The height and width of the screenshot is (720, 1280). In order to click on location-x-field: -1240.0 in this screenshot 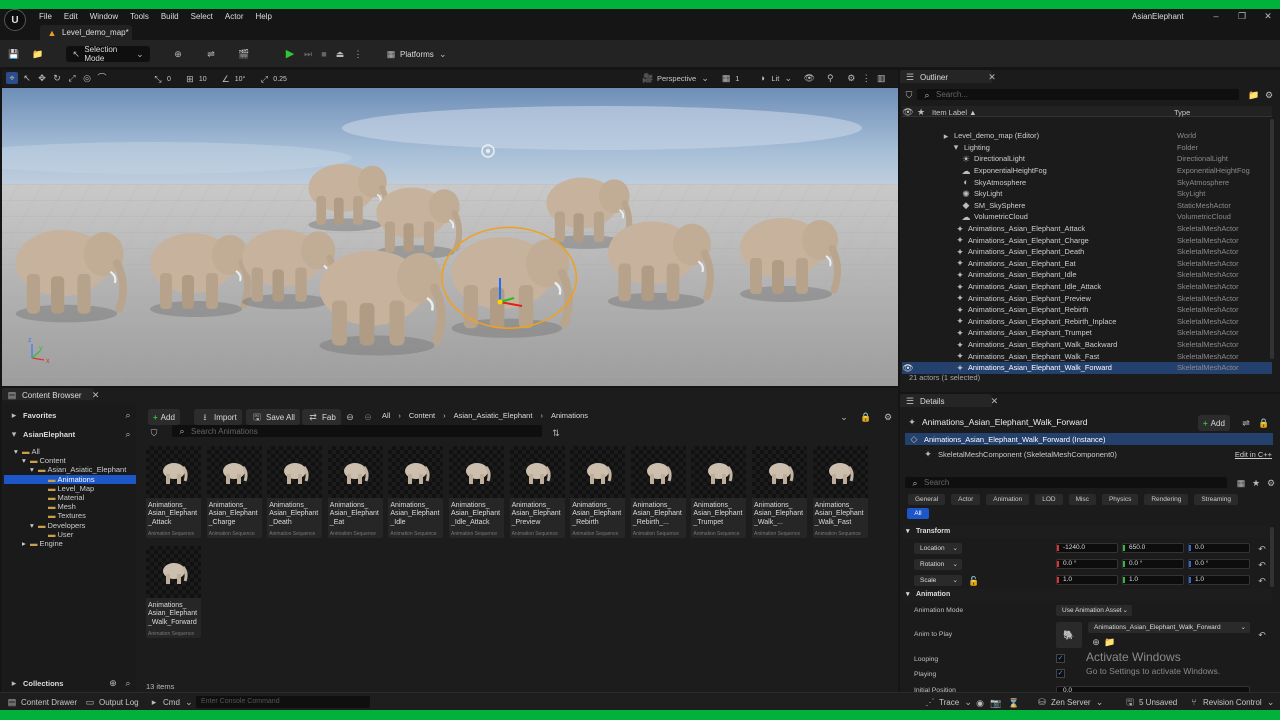, I will do `click(1087, 548)`.